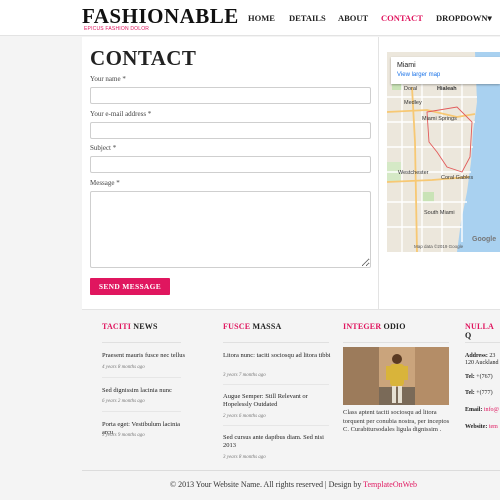 The height and width of the screenshot is (500, 500). I want to click on column-heading-accent: TACITI, so click(117, 326).